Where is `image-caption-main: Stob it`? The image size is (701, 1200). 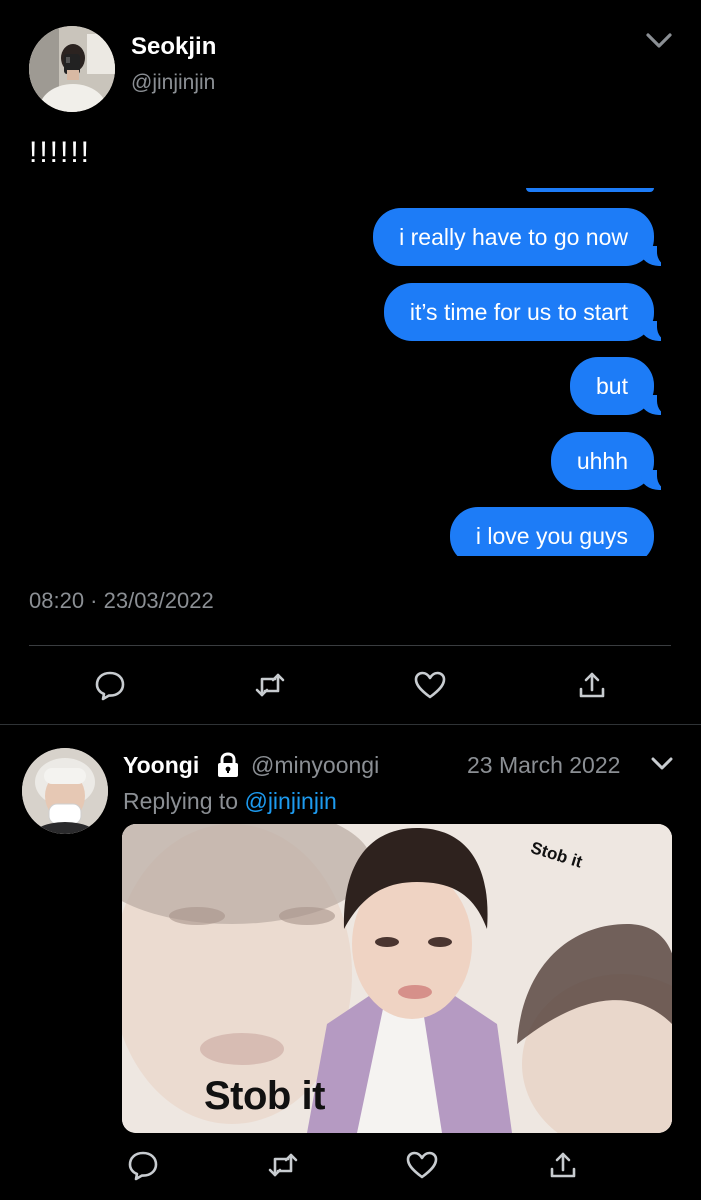 image-caption-main: Stob it is located at coordinates (264, 1096).